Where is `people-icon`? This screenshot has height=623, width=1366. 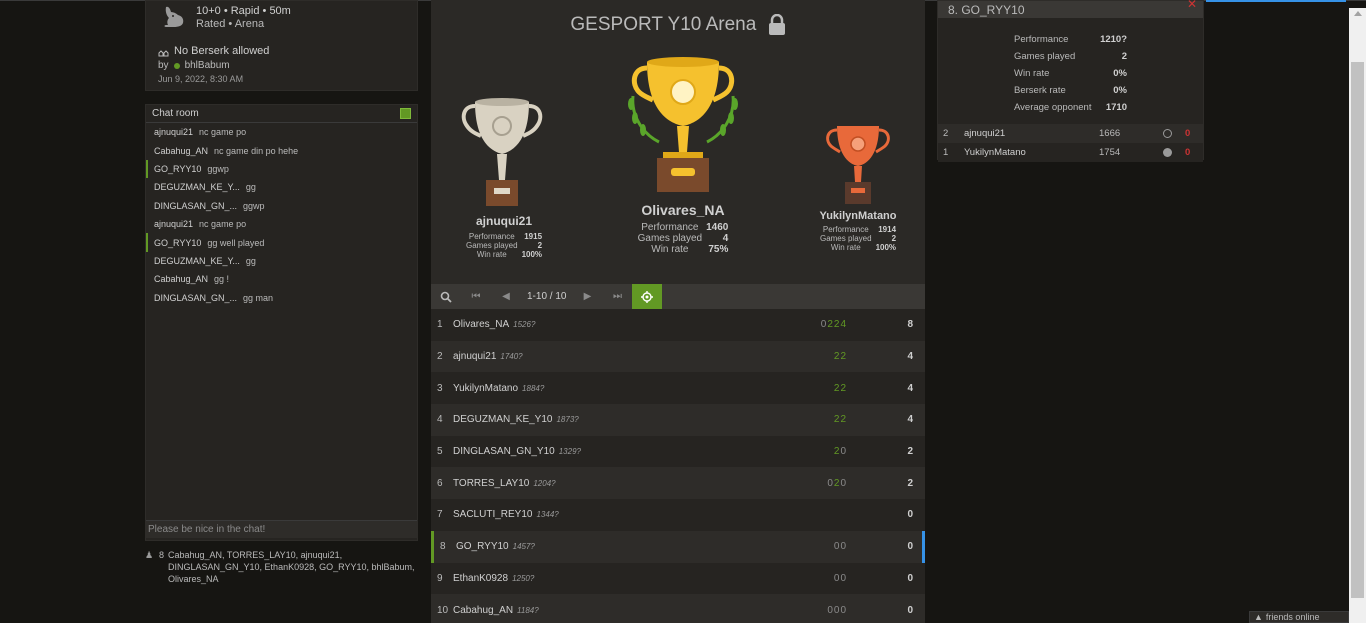
people-icon is located at coordinates (163, 52).